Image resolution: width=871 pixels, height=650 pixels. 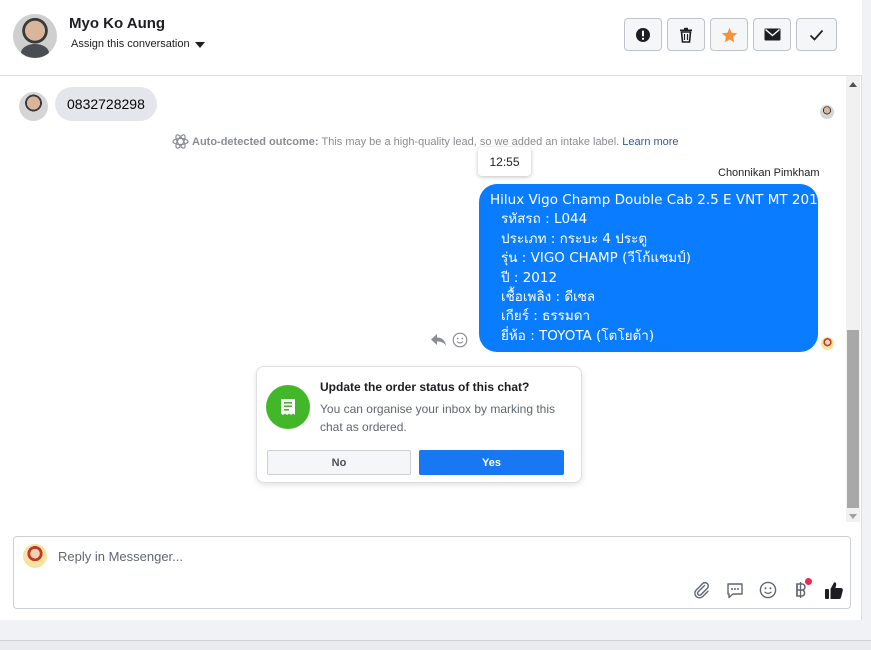 What do you see at coordinates (574, 238) in the screenshot?
I see `message-line: ประเภท : กระบะ 4 ประตู` at bounding box center [574, 238].